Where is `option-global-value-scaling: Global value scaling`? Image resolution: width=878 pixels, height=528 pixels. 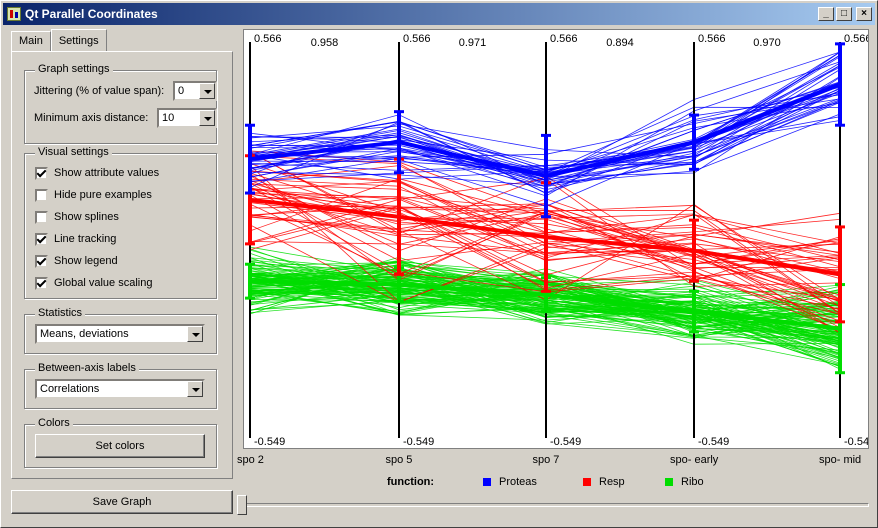 option-global-value-scaling: Global value scaling is located at coordinates (93, 283).